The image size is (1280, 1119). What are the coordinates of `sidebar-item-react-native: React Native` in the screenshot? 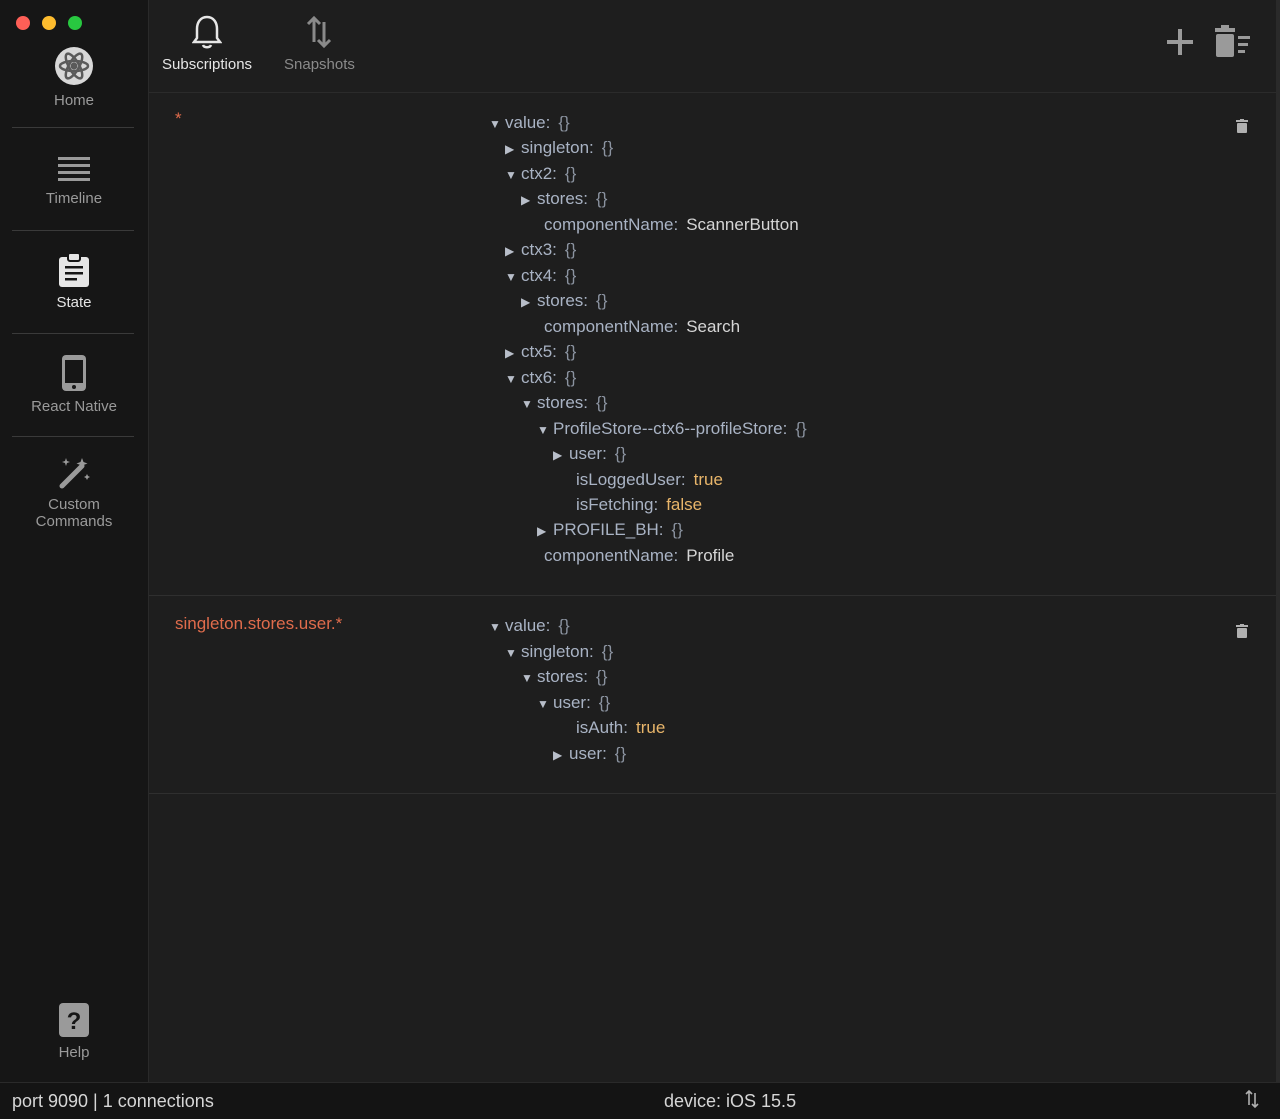 It's located at (74, 384).